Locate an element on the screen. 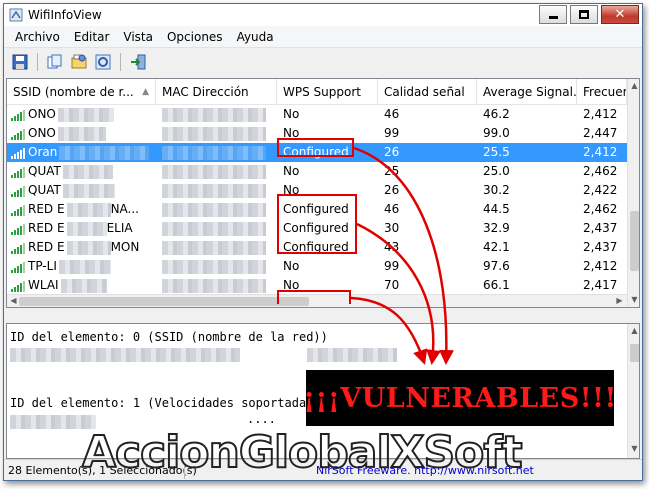 The height and width of the screenshot is (489, 649). vulnerable-banner: ¡¡¡VULNERABLES!!! is located at coordinates (460, 398).